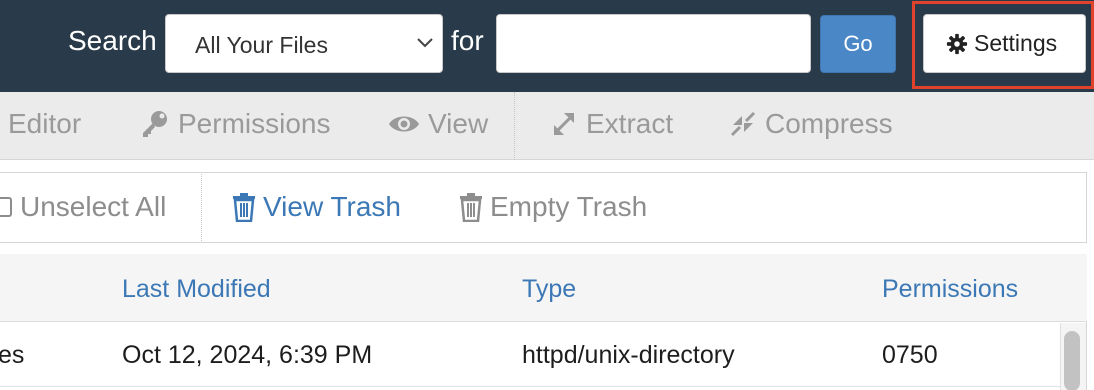  I want to click on for-label: for, so click(467, 40).